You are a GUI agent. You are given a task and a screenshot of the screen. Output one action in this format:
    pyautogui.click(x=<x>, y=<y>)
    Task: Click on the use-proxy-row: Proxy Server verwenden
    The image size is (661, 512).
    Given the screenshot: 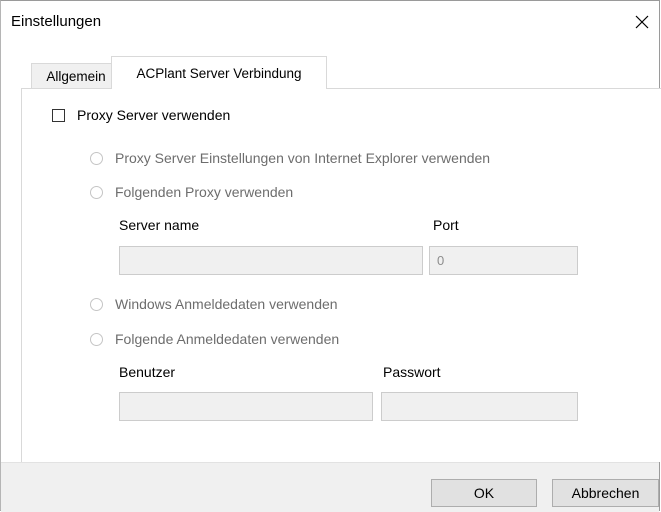 What is the action you would take?
    pyautogui.click(x=141, y=115)
    